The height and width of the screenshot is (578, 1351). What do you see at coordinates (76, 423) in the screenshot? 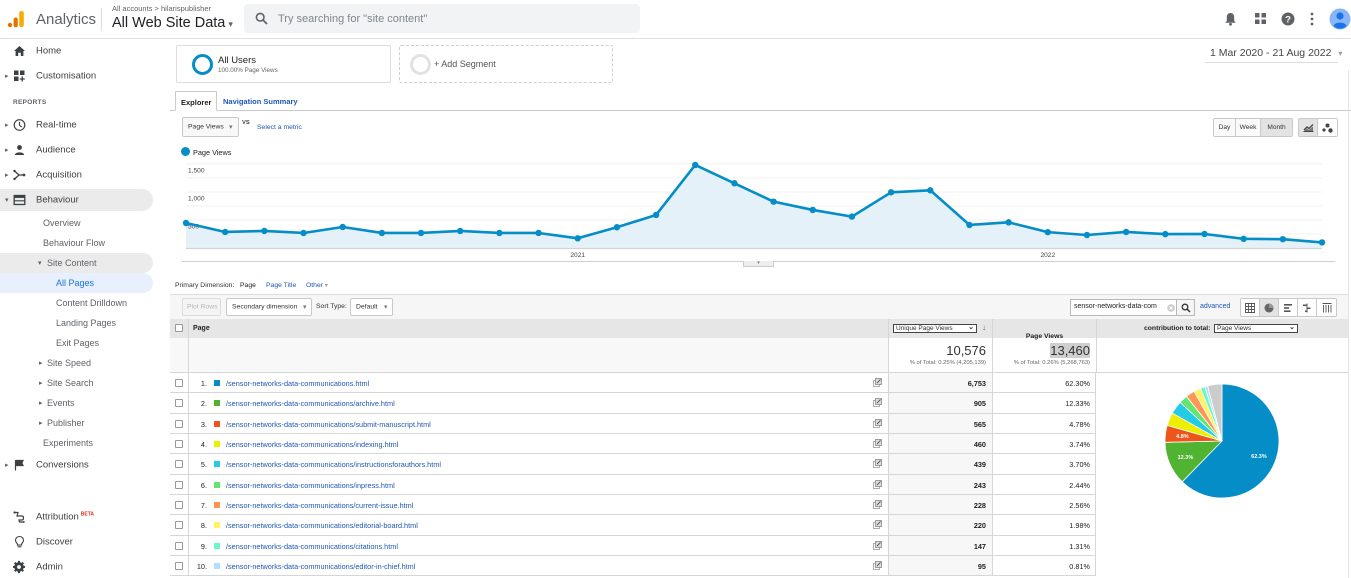
I see `sidebar-item-publisher: ▸ Publisher` at bounding box center [76, 423].